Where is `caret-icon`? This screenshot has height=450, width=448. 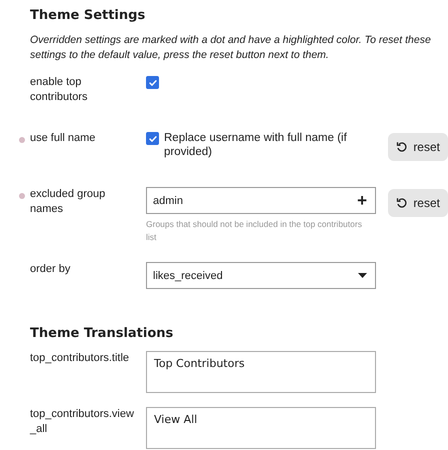
caret-icon is located at coordinates (362, 275).